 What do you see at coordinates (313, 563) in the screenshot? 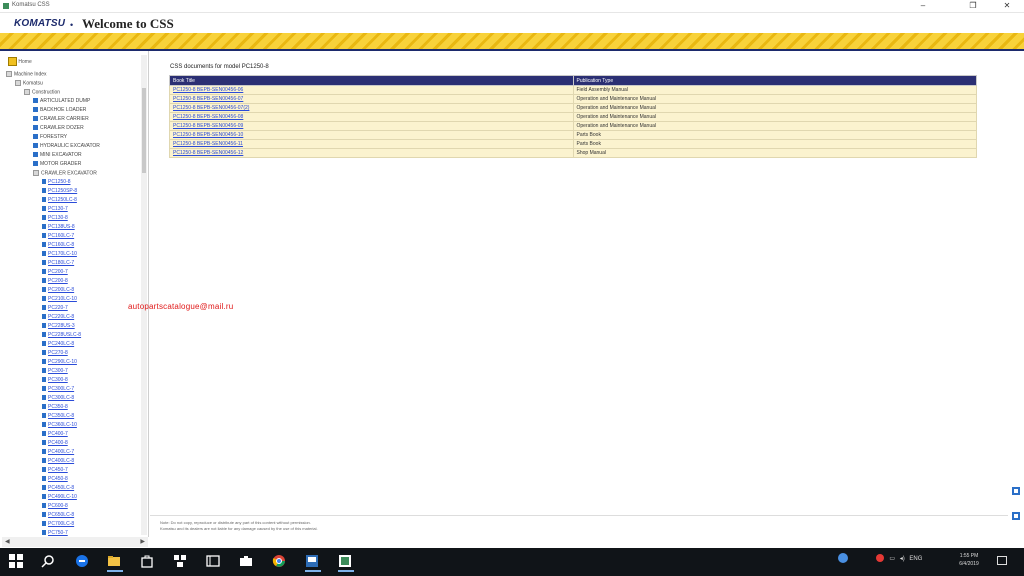
I see `css-app-icon` at bounding box center [313, 563].